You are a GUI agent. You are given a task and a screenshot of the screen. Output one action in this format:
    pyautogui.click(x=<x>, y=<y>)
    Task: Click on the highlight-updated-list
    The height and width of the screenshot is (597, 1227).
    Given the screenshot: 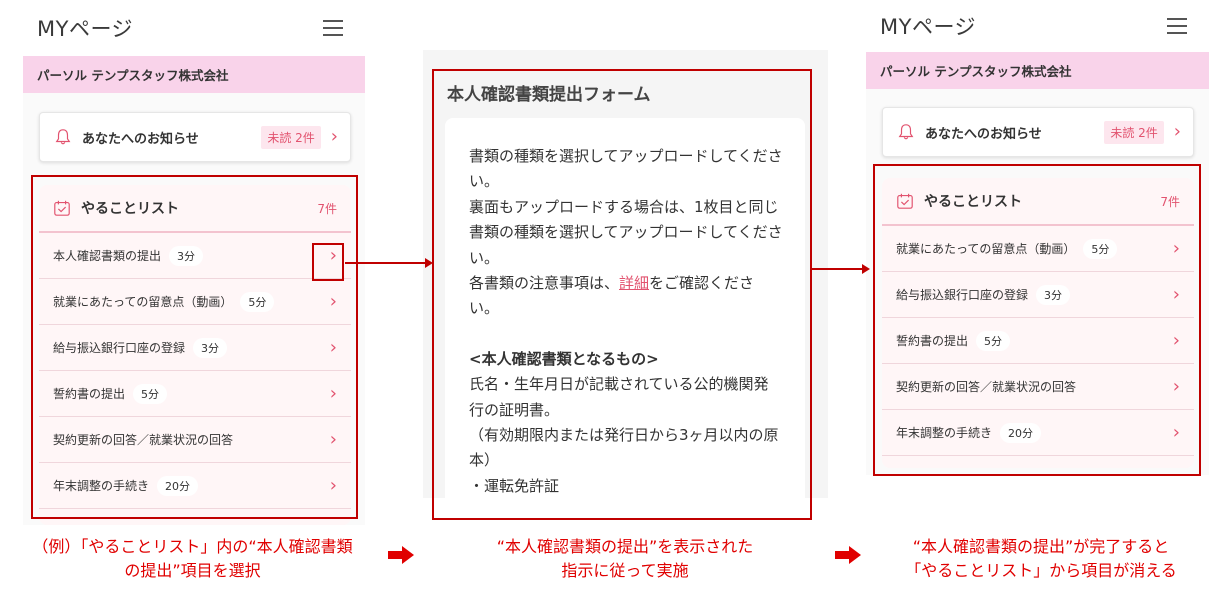 What is the action you would take?
    pyautogui.click(x=1037, y=320)
    